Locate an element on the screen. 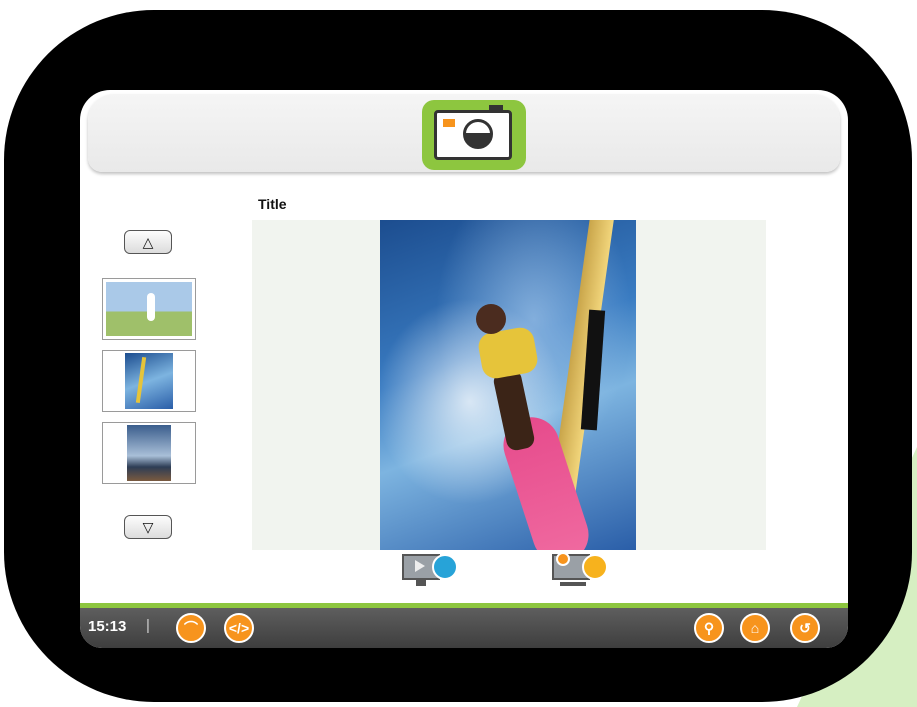 The height and width of the screenshot is (707, 917). thumbnail-2-image is located at coordinates (149, 381).